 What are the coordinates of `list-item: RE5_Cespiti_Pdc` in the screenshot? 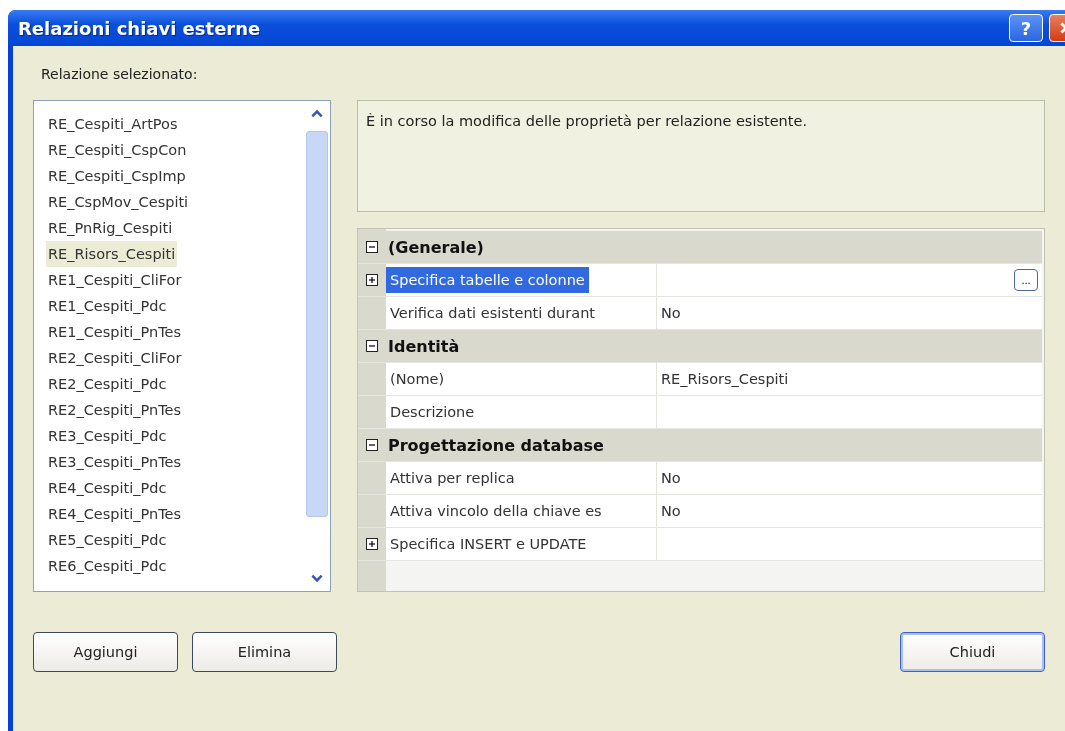 It's located at (107, 540).